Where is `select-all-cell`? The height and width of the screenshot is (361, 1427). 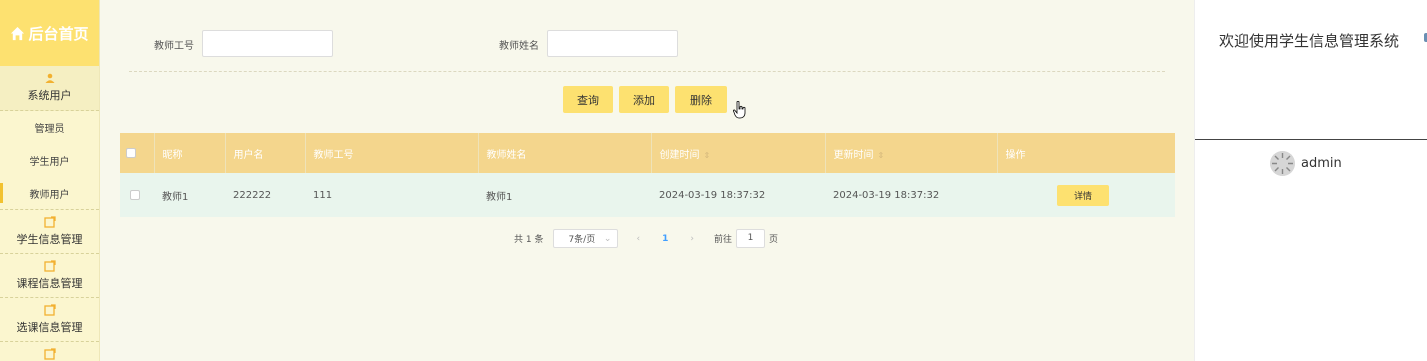
select-all-cell is located at coordinates (137, 153).